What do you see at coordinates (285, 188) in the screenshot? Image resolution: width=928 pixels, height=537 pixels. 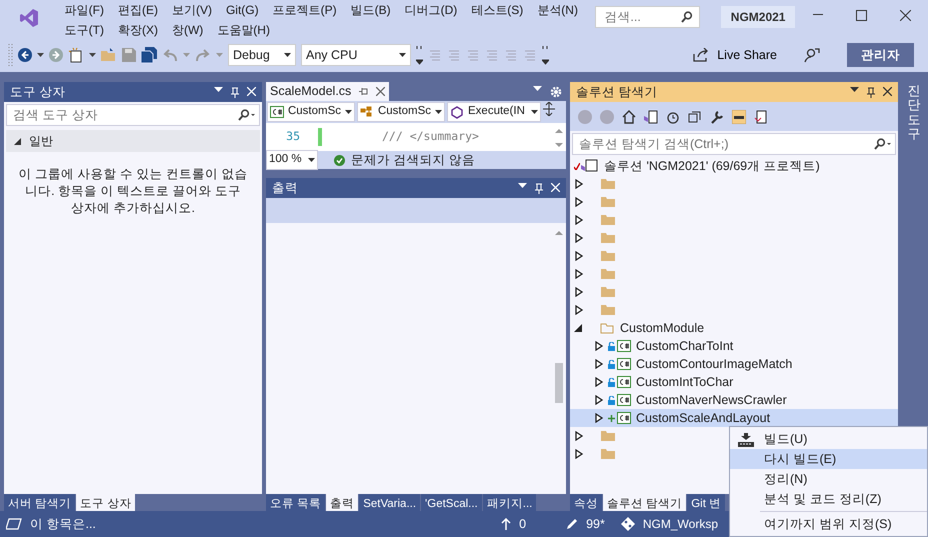 I see `panel-title: 출력` at bounding box center [285, 188].